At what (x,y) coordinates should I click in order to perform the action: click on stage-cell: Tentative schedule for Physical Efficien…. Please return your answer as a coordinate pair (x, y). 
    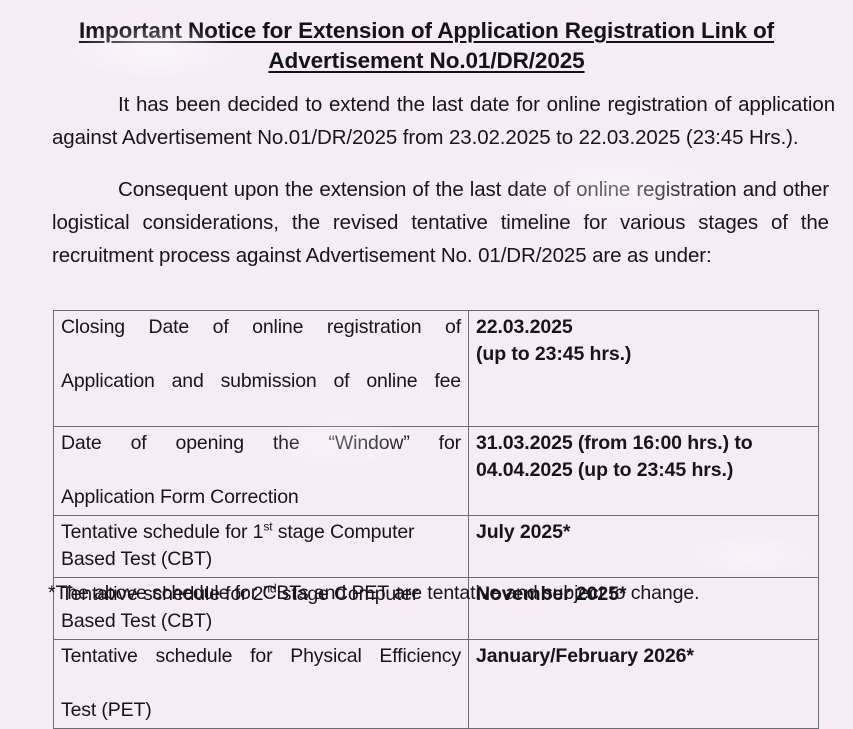
    Looking at the image, I should click on (261, 684).